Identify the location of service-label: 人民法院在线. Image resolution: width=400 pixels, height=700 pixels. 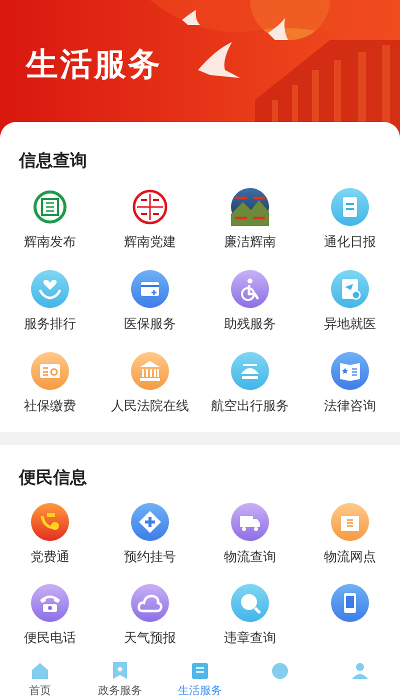
(150, 406).